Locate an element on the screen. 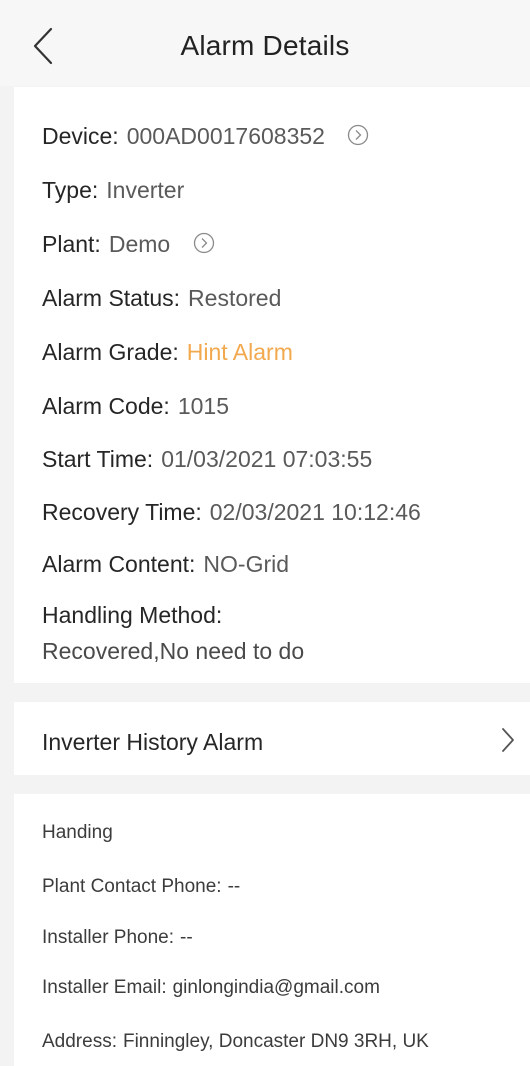 The height and width of the screenshot is (1066, 530). content-value: NO-Grid is located at coordinates (246, 564).